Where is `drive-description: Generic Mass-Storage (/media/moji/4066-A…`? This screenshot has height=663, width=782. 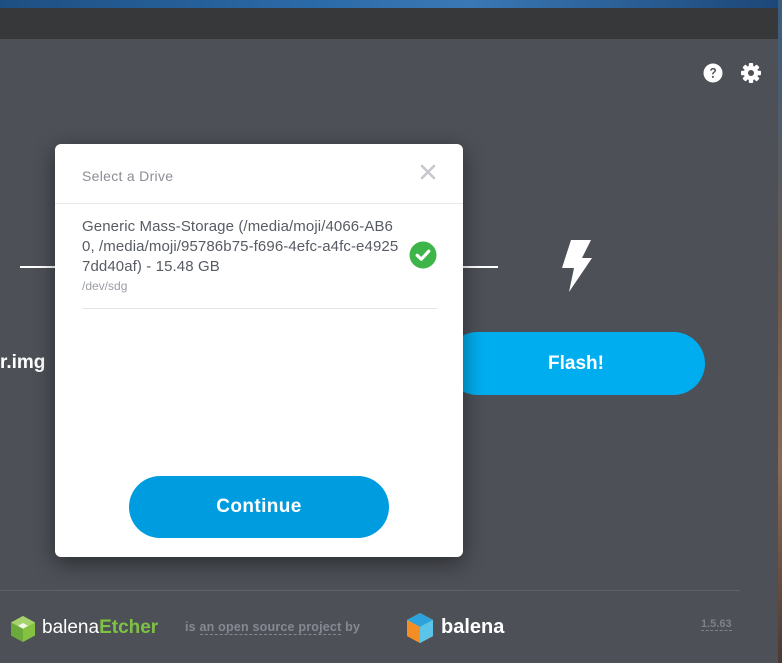
drive-description: Generic Mass-Storage (/media/moji/4066-A… is located at coordinates (240, 246).